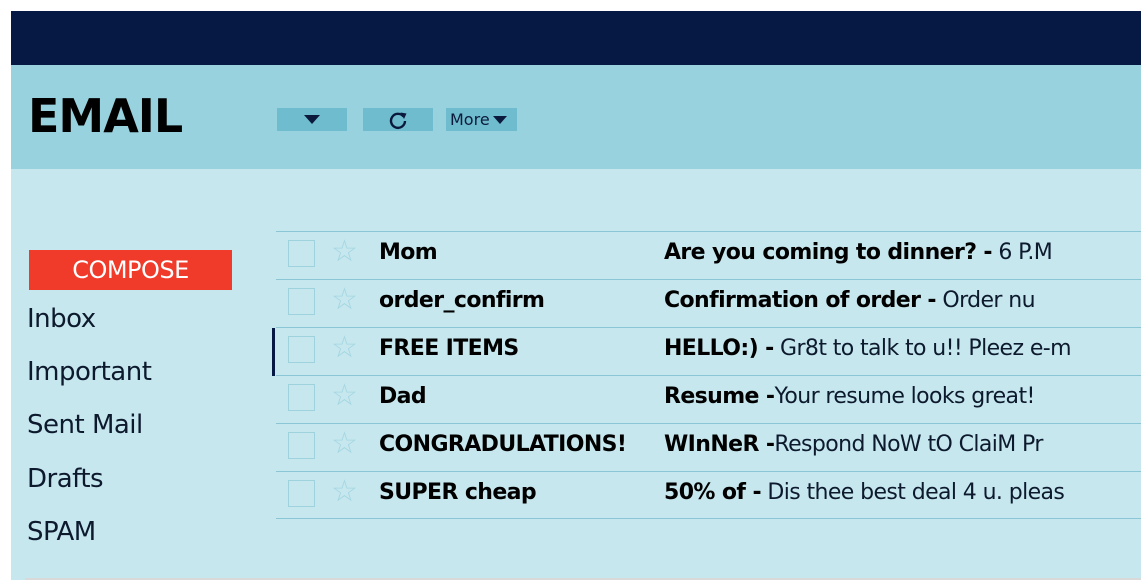 Image resolution: width=1143 pixels, height=582 pixels. Describe the element at coordinates (800, 300) in the screenshot. I see `email-subject: Confirmation of order -` at that location.